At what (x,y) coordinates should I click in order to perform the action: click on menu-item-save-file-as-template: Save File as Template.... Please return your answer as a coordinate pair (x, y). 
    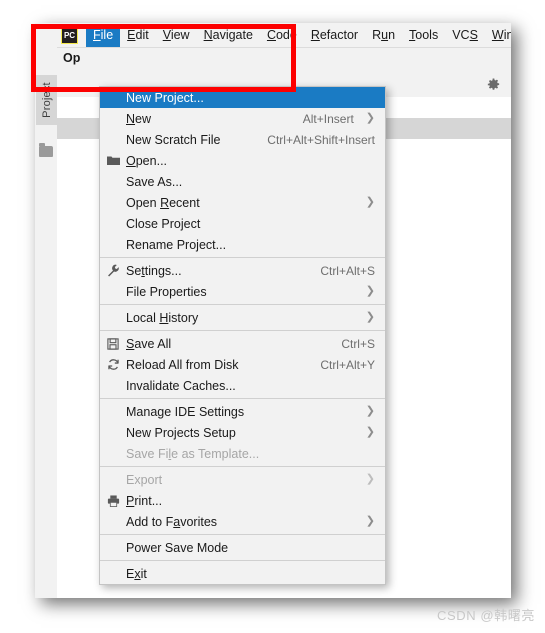
    Looking at the image, I should click on (242, 453).